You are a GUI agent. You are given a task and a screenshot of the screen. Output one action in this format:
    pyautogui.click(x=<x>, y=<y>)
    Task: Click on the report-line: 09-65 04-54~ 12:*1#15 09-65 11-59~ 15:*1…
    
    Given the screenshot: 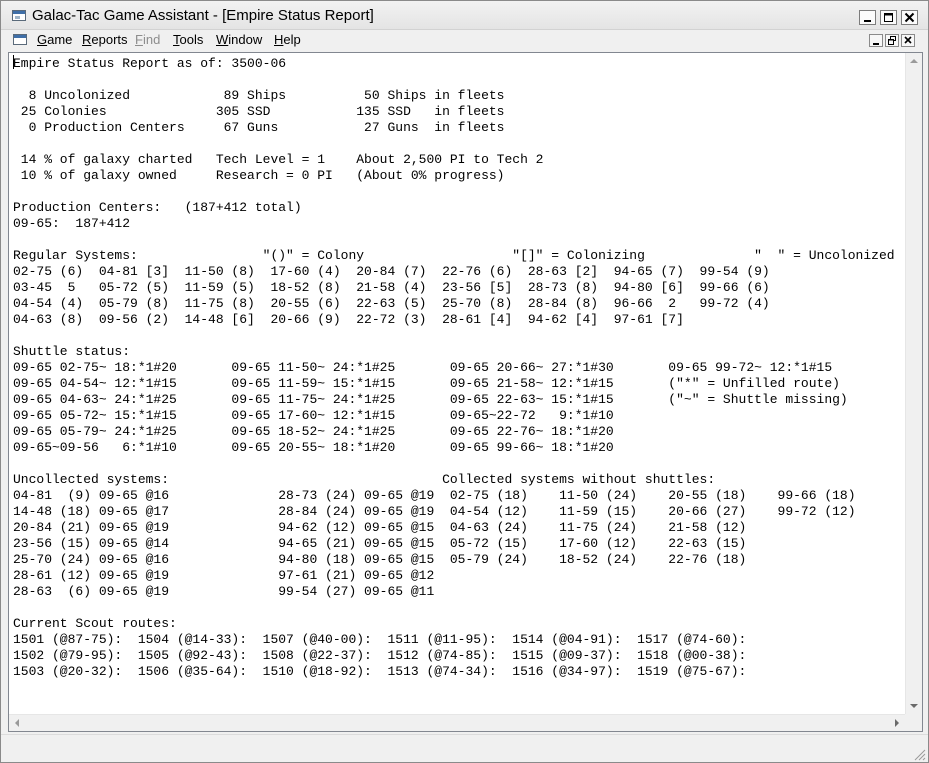 What is the action you would take?
    pyautogui.click(x=426, y=383)
    